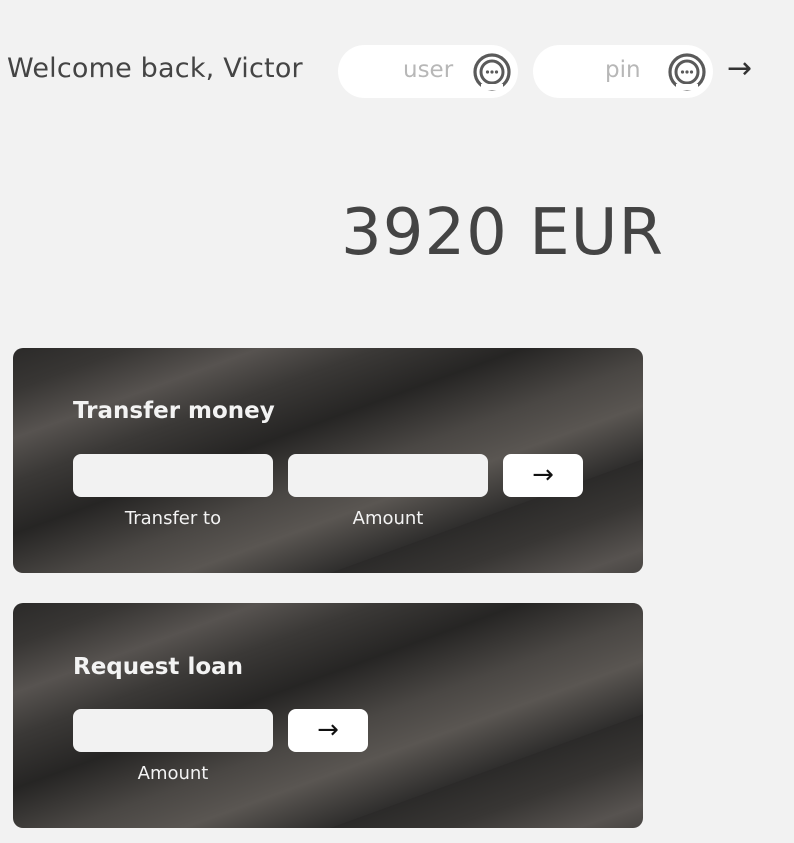 This screenshot has width=794, height=843. Describe the element at coordinates (173, 518) in the screenshot. I see `transfer-to-label: Transfer to` at that location.